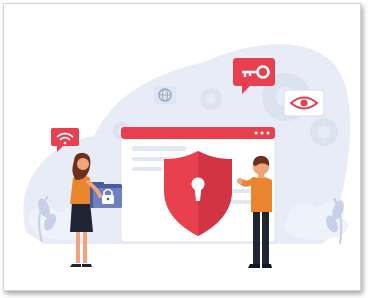 This screenshot has width=368, height=298. Describe the element at coordinates (165, 95) in the screenshot. I see `globe-icon` at that location.